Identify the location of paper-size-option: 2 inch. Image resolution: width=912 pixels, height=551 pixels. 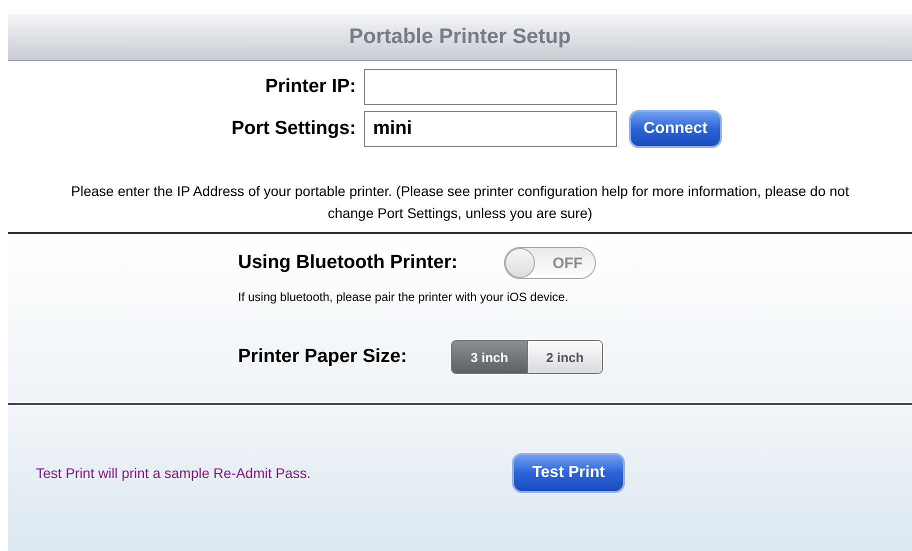
(564, 357).